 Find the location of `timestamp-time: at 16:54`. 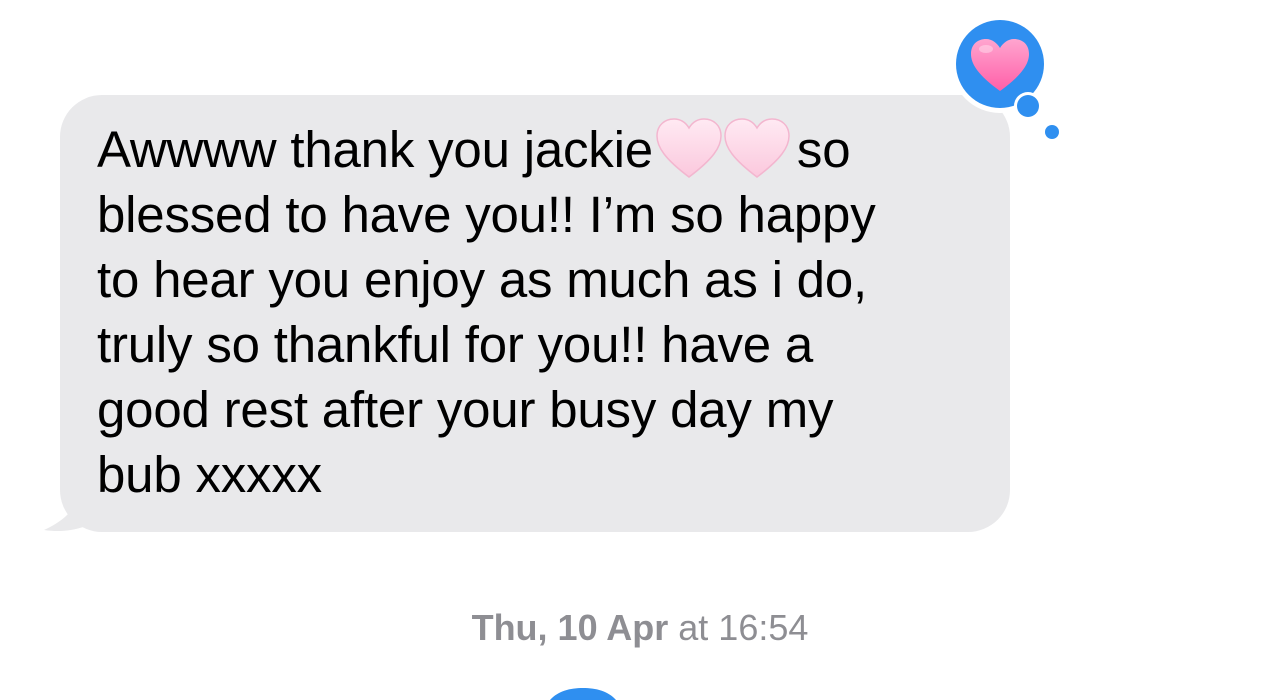

timestamp-time: at 16:54 is located at coordinates (743, 627).